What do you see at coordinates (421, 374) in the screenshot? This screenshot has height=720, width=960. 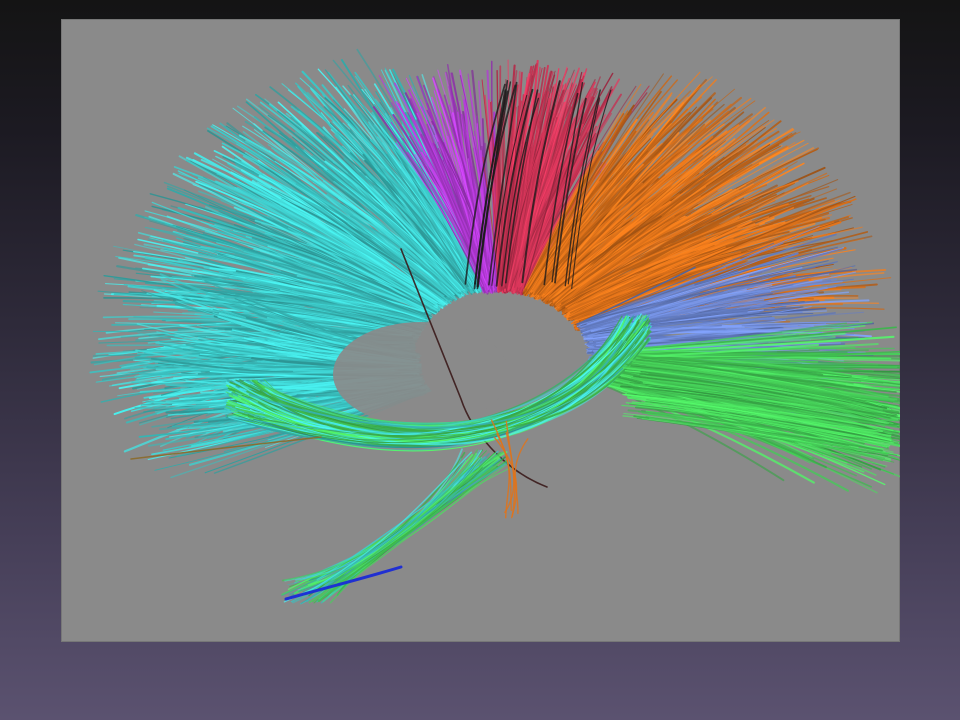 I see `ring-center-hole` at bounding box center [421, 374].